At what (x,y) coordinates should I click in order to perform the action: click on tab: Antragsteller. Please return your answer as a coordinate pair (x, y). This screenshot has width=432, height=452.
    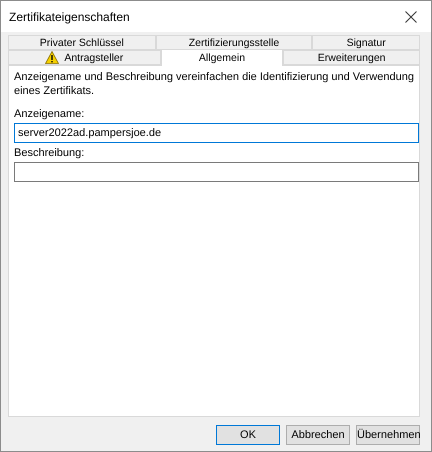
    Looking at the image, I should click on (84, 57).